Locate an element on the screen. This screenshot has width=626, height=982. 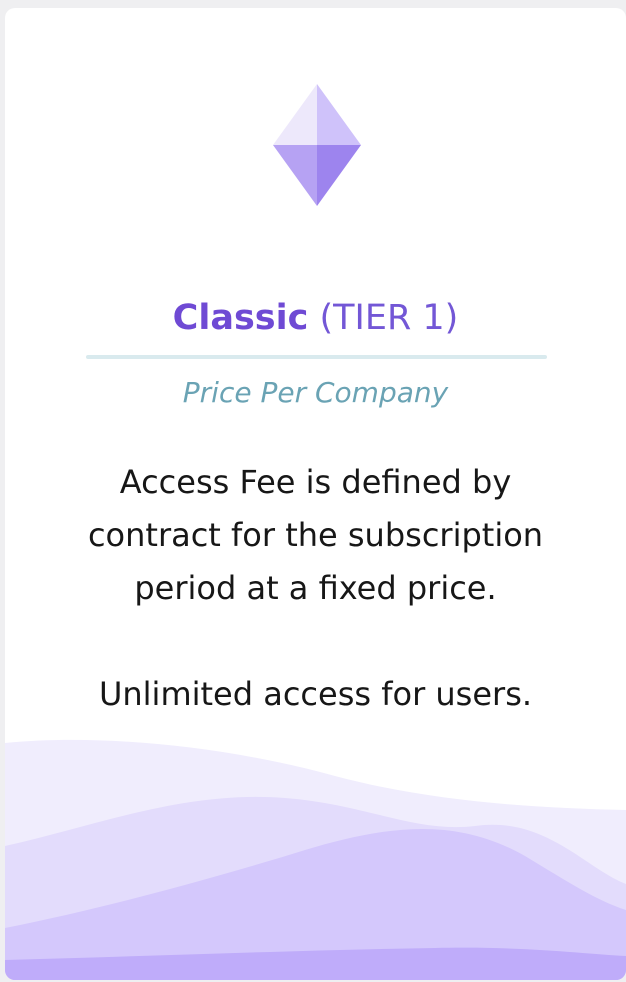
plan-tier: (TIER 1) is located at coordinates (389, 318).